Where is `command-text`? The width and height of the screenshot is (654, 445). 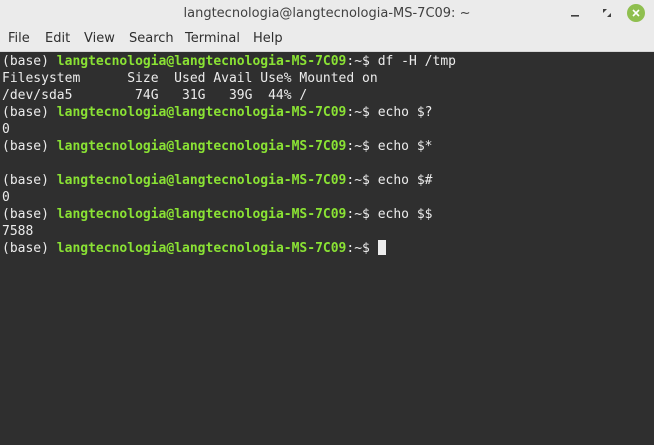
command-text is located at coordinates (374, 248).